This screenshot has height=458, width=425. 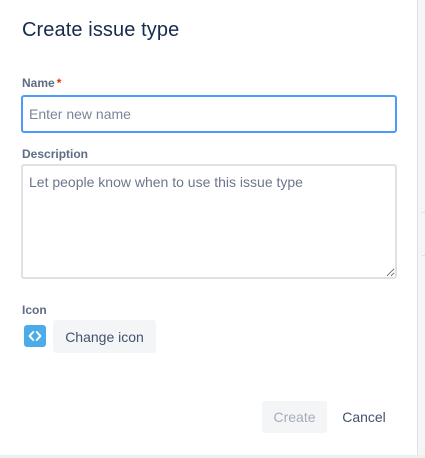 I want to click on name-label: Name *, so click(x=41, y=83).